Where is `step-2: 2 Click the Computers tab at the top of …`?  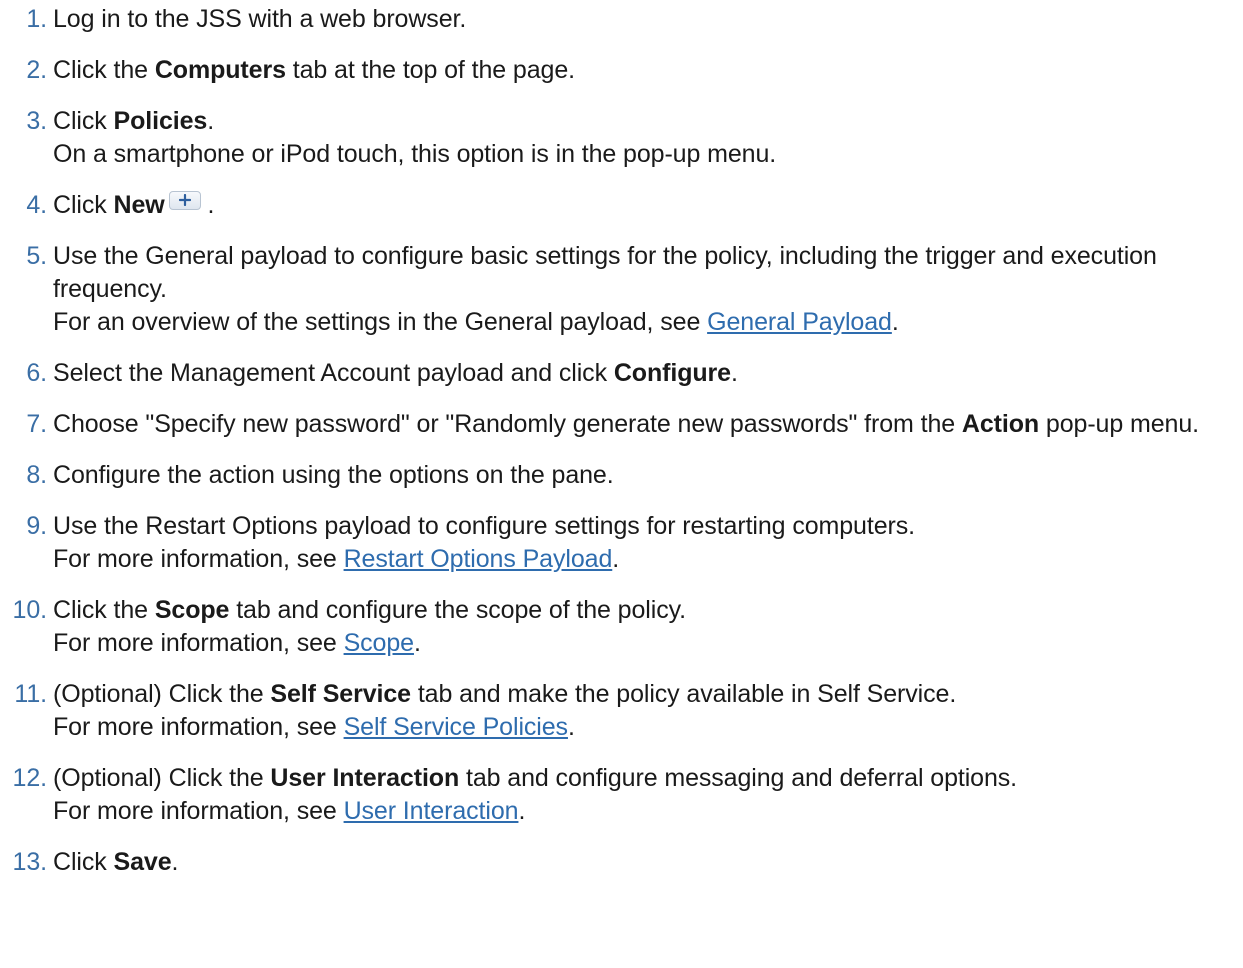
step-2: 2 Click the Computers tab at the top of … is located at coordinates (621, 70).